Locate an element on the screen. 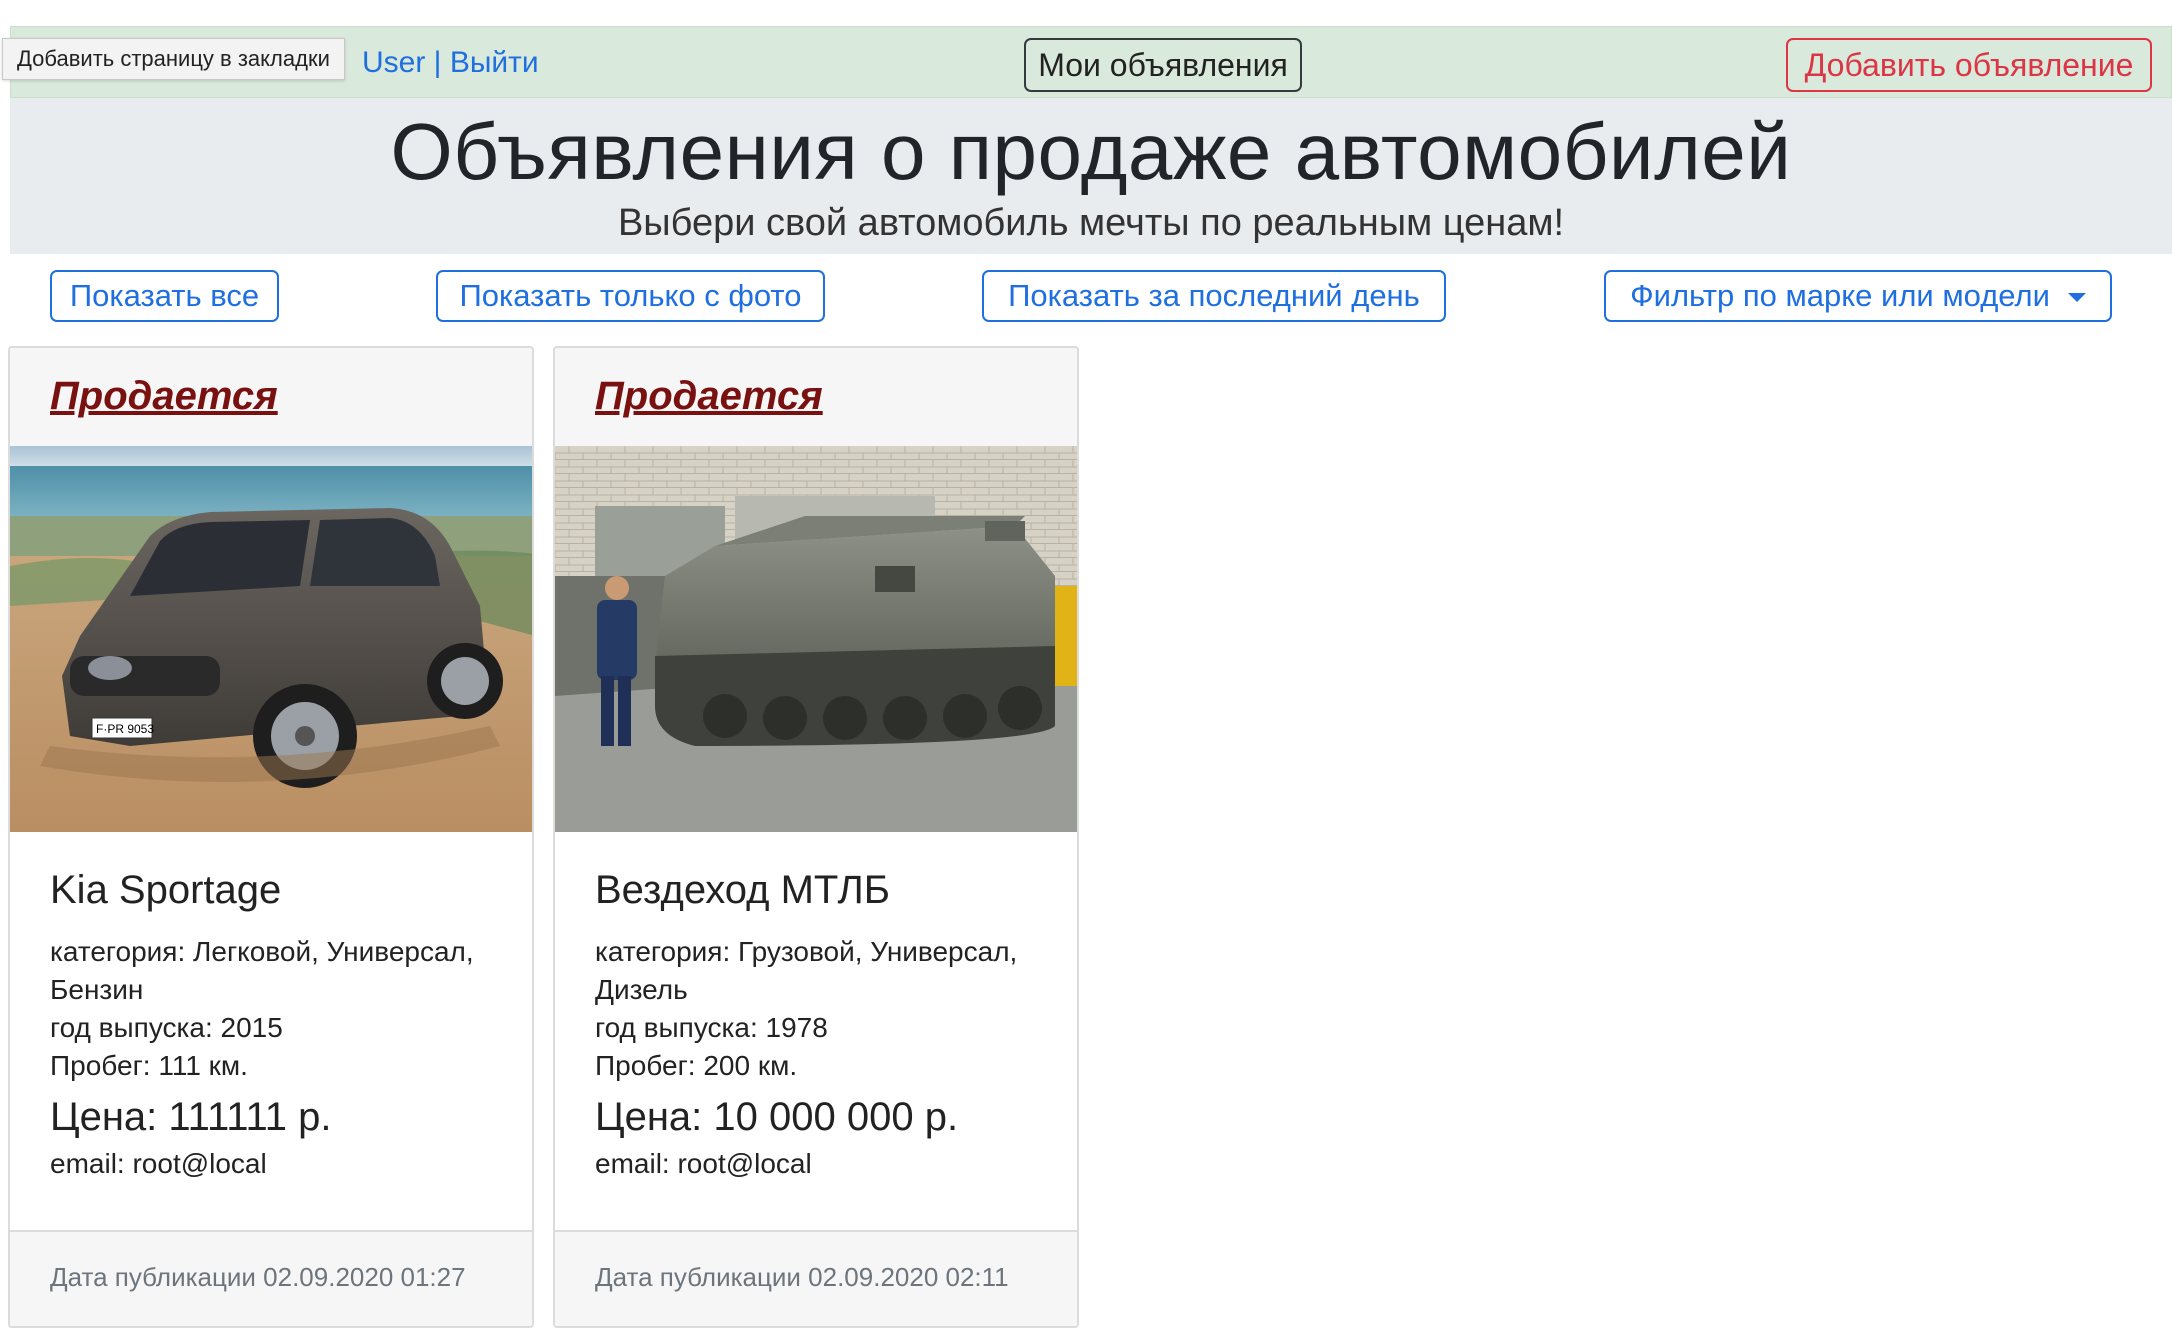 Image resolution: width=2172 pixels, height=1342 pixels. brand-filter-dropdown: Фильтр по марке или модели is located at coordinates (1858, 296).